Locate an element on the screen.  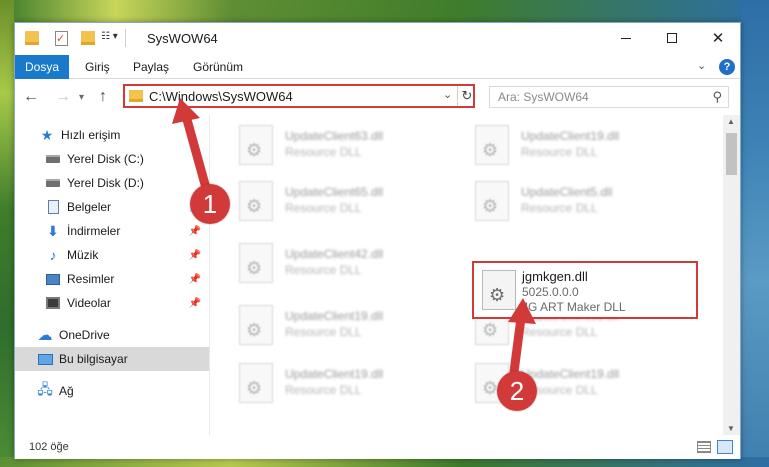
pane-divider is located at coordinates (209, 275).